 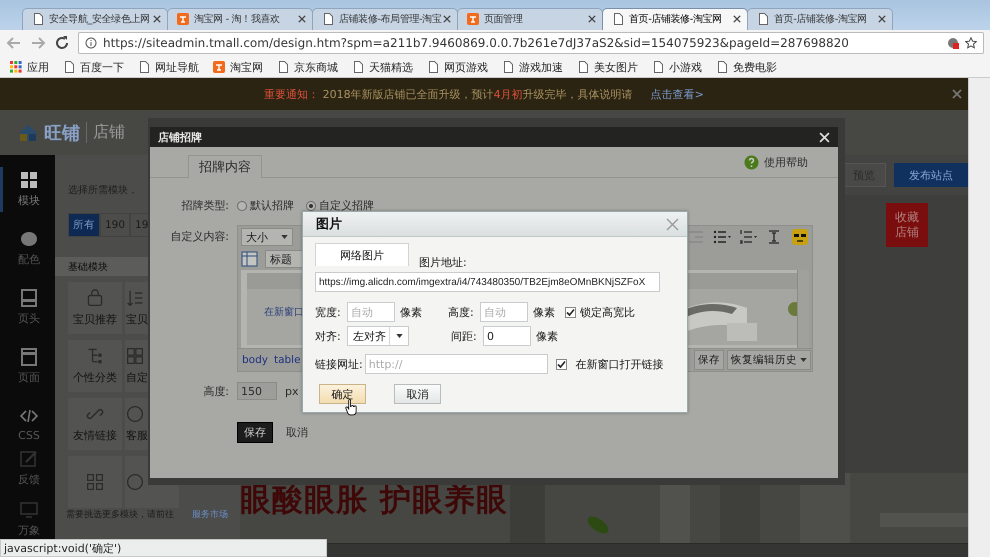 I want to click on dialog-tab: 网络图片, so click(x=362, y=254).